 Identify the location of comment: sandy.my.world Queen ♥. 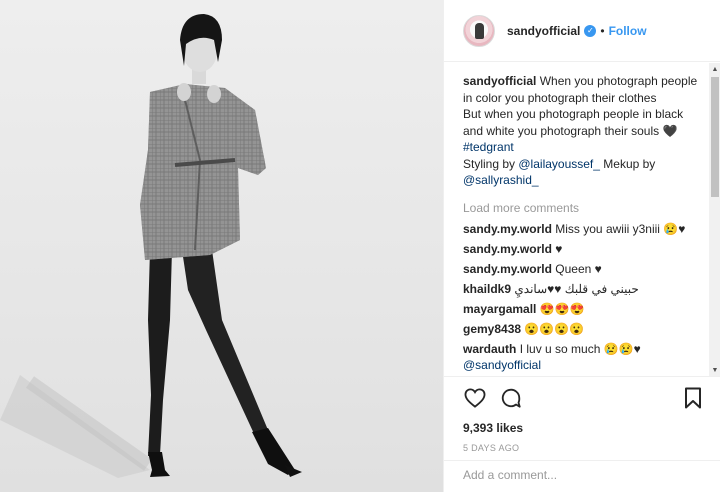
(581, 269).